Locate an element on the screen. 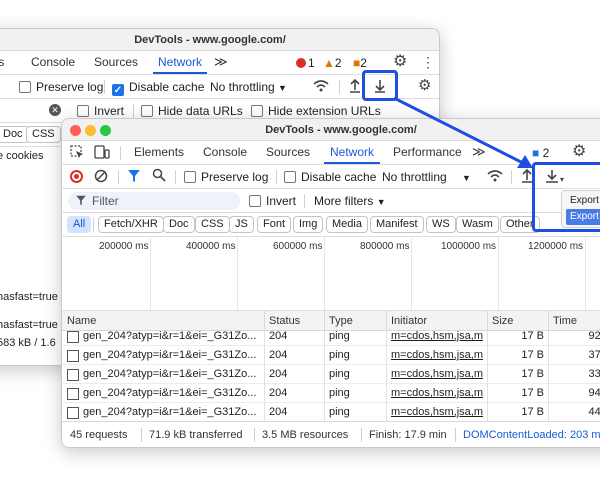 This screenshot has height=480, width=600. callout-arrow is located at coordinates (463, 132).